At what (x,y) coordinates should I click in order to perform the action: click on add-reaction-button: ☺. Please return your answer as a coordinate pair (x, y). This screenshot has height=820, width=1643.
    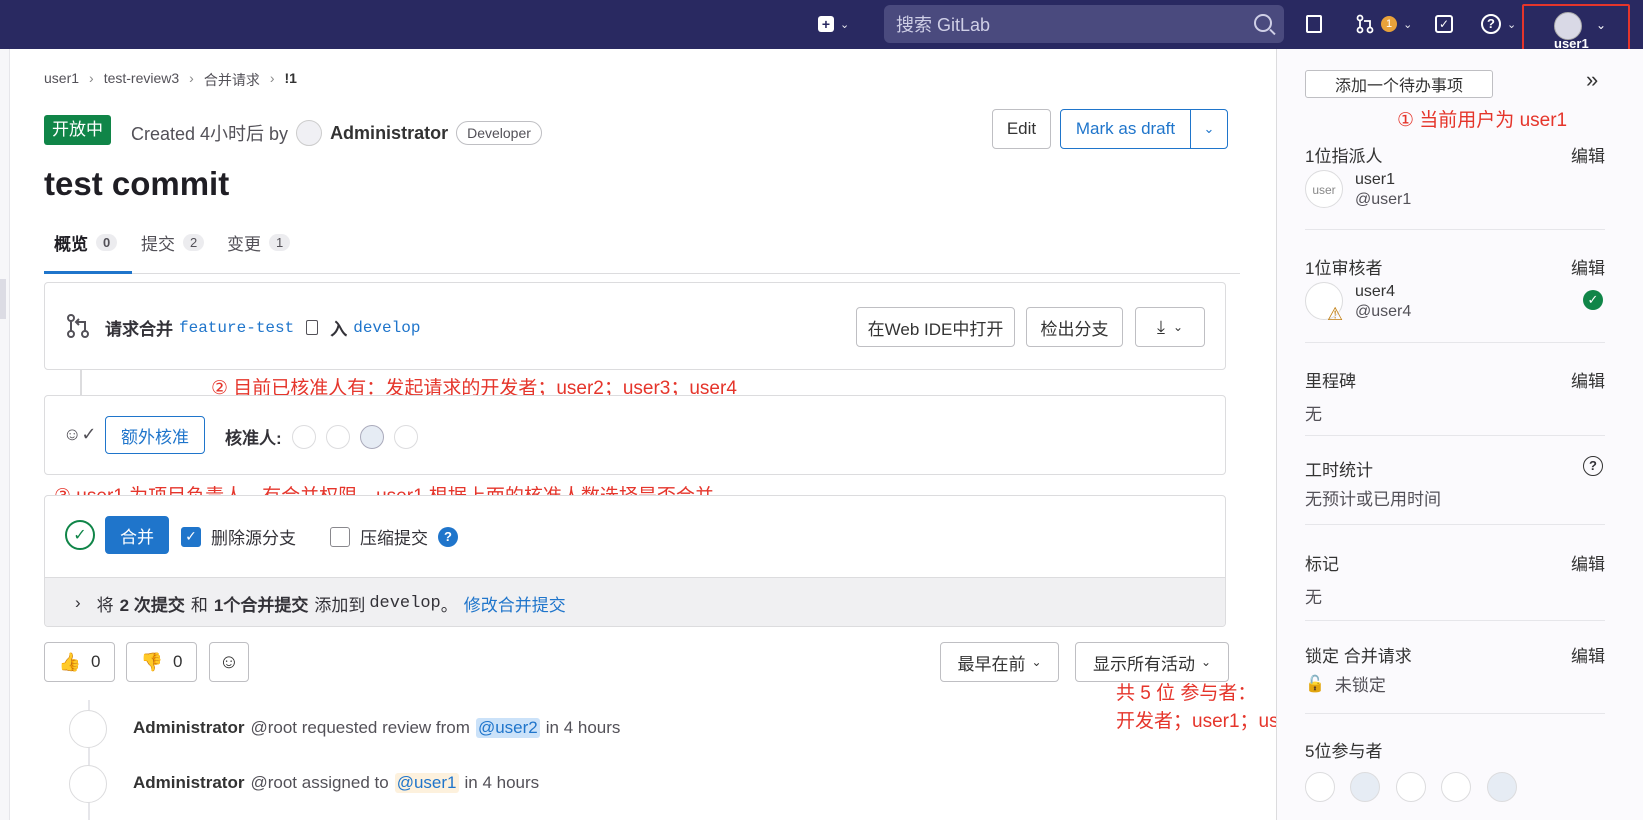
    Looking at the image, I should click on (229, 662).